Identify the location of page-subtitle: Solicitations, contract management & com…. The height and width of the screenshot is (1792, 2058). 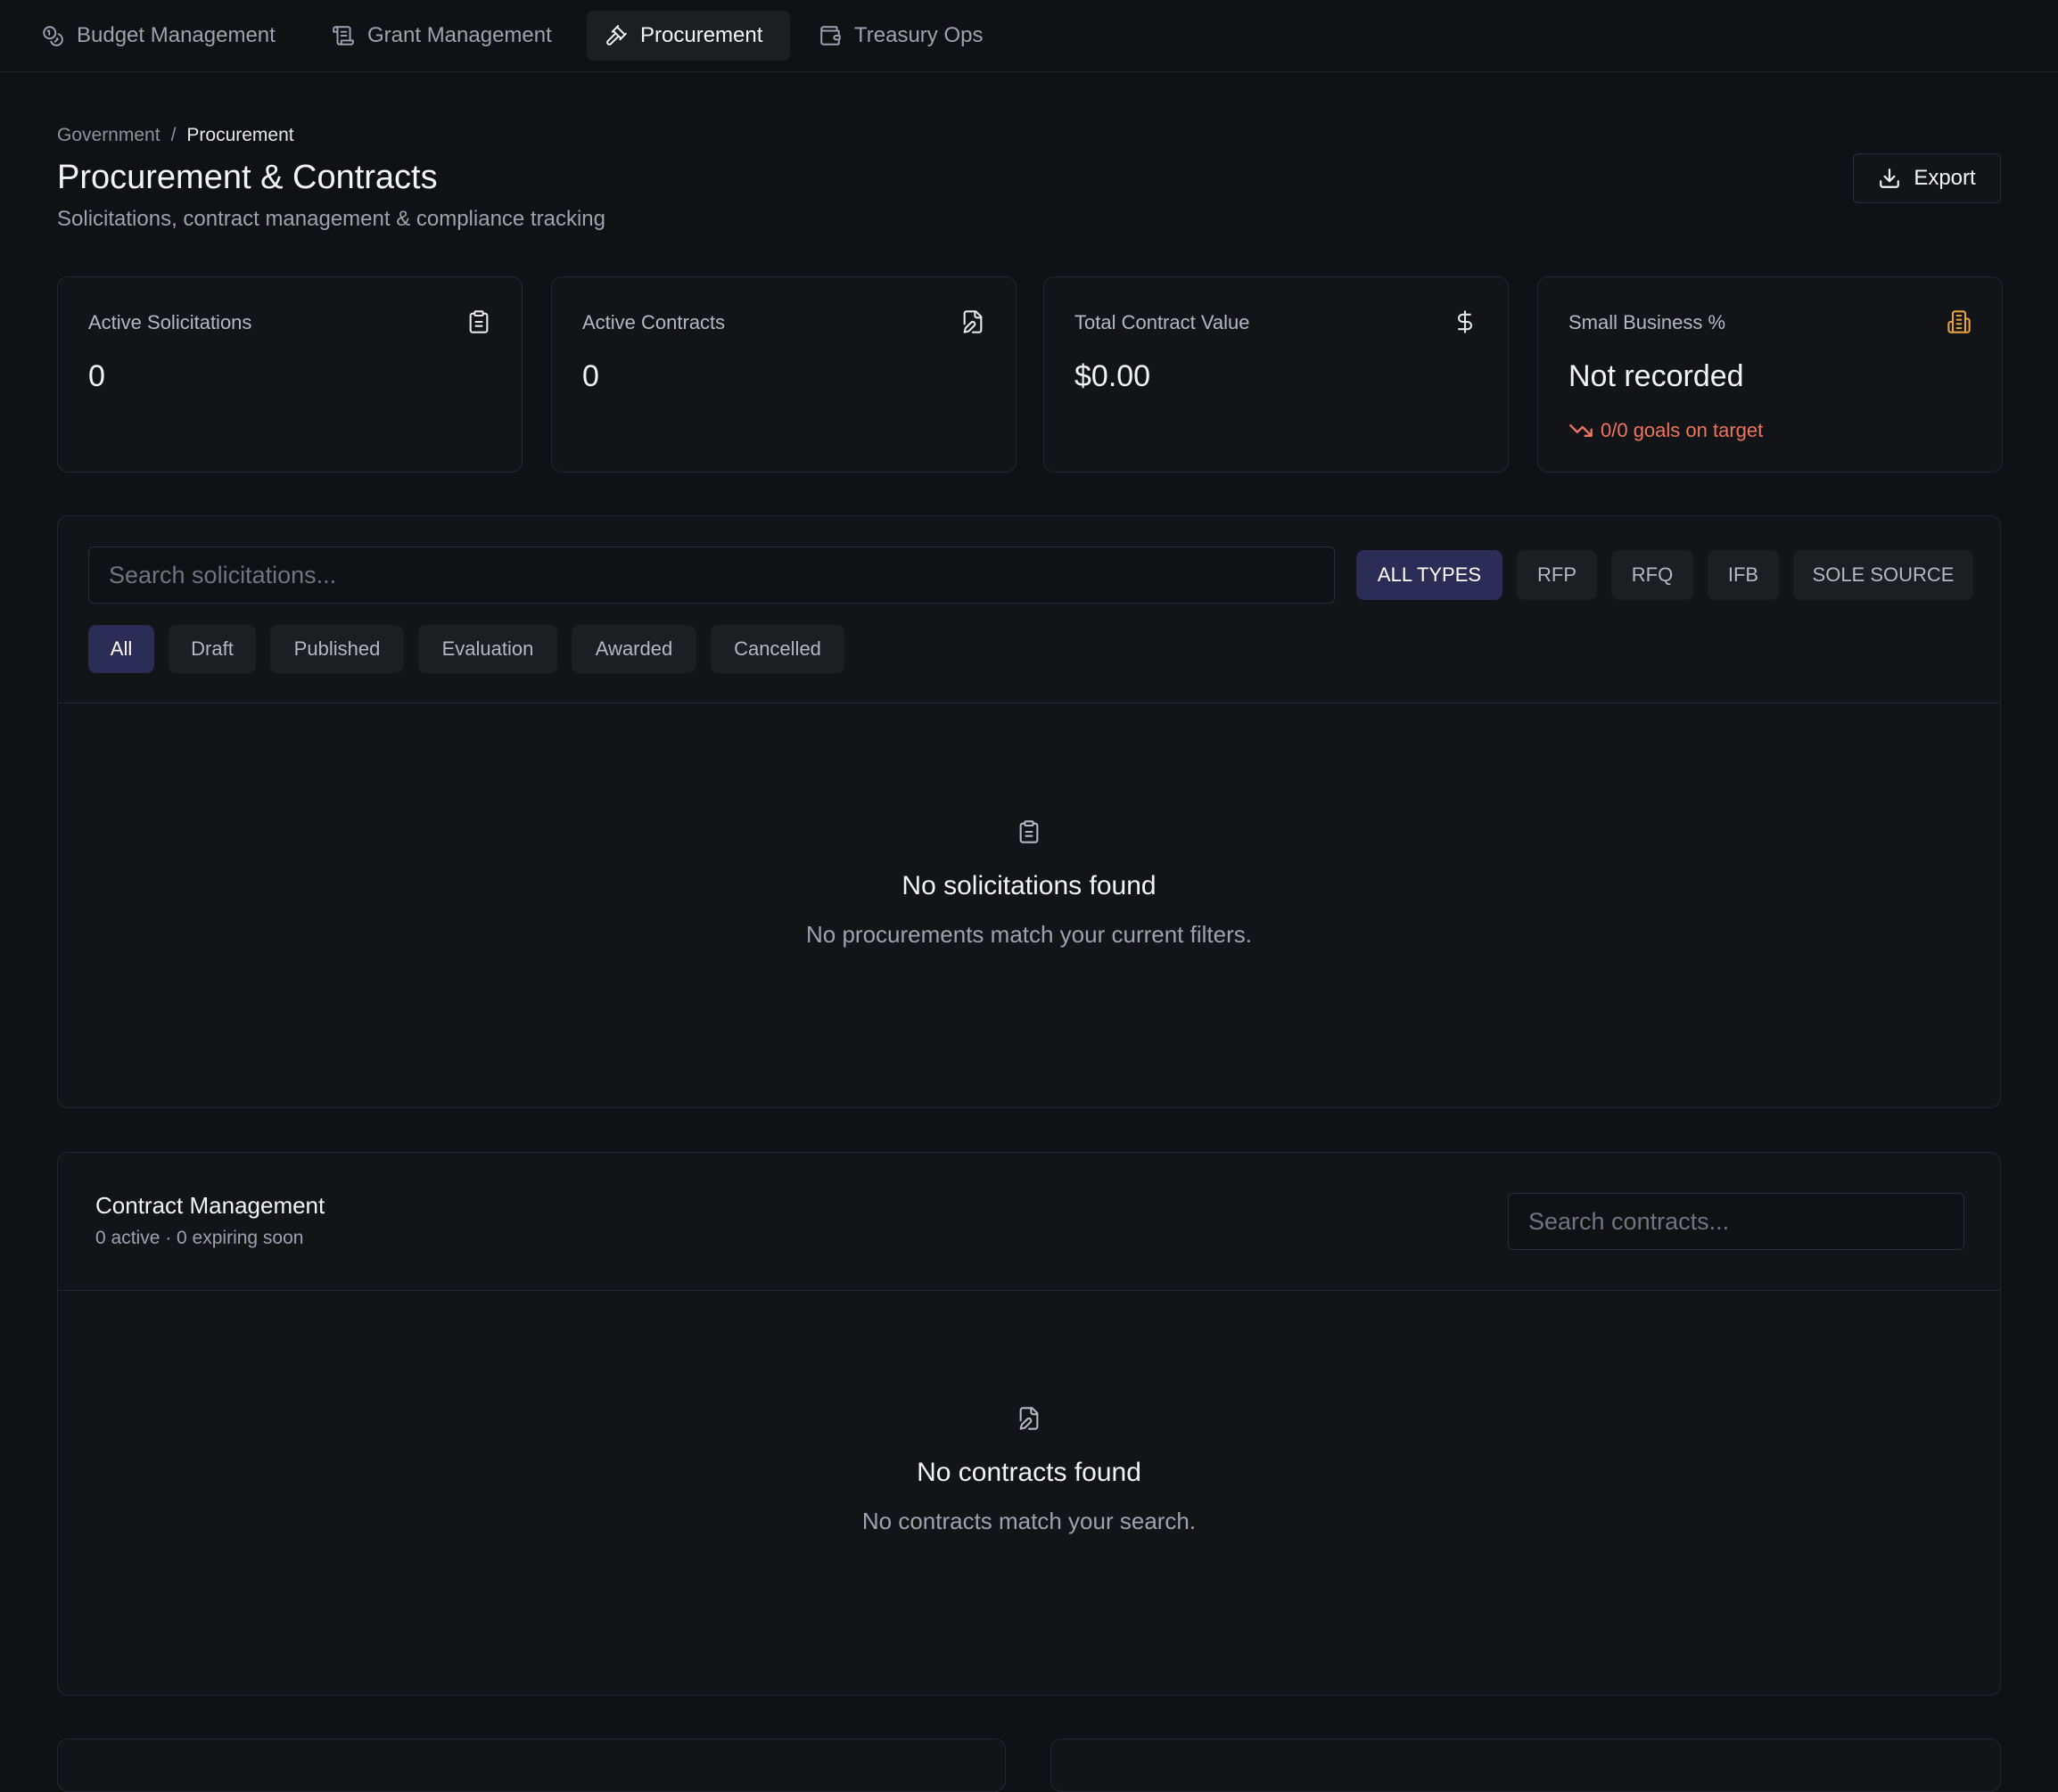
(331, 219).